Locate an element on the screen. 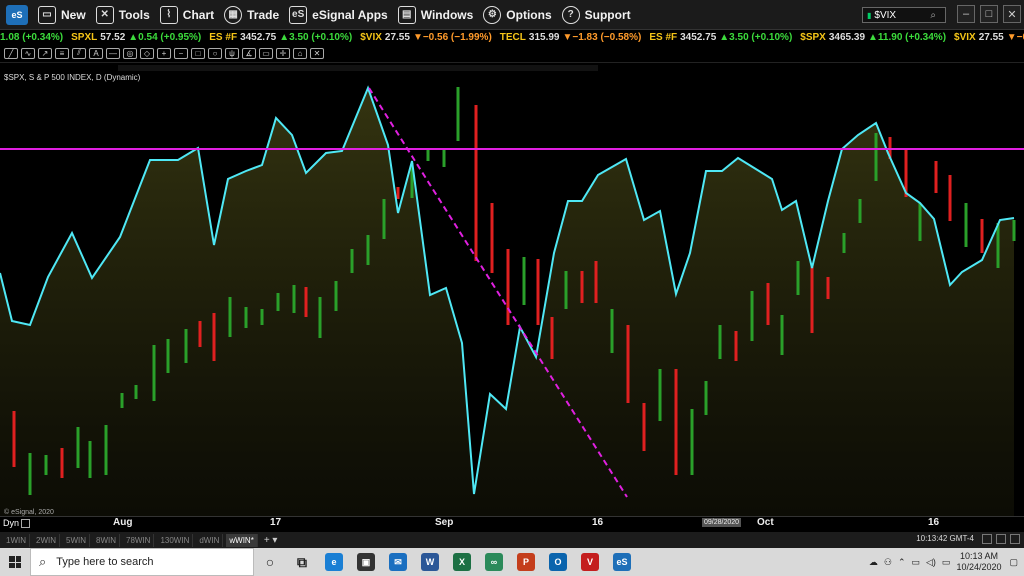 This screenshot has height=576, width=1024. tab-5win: 5WIN is located at coordinates (76, 540).